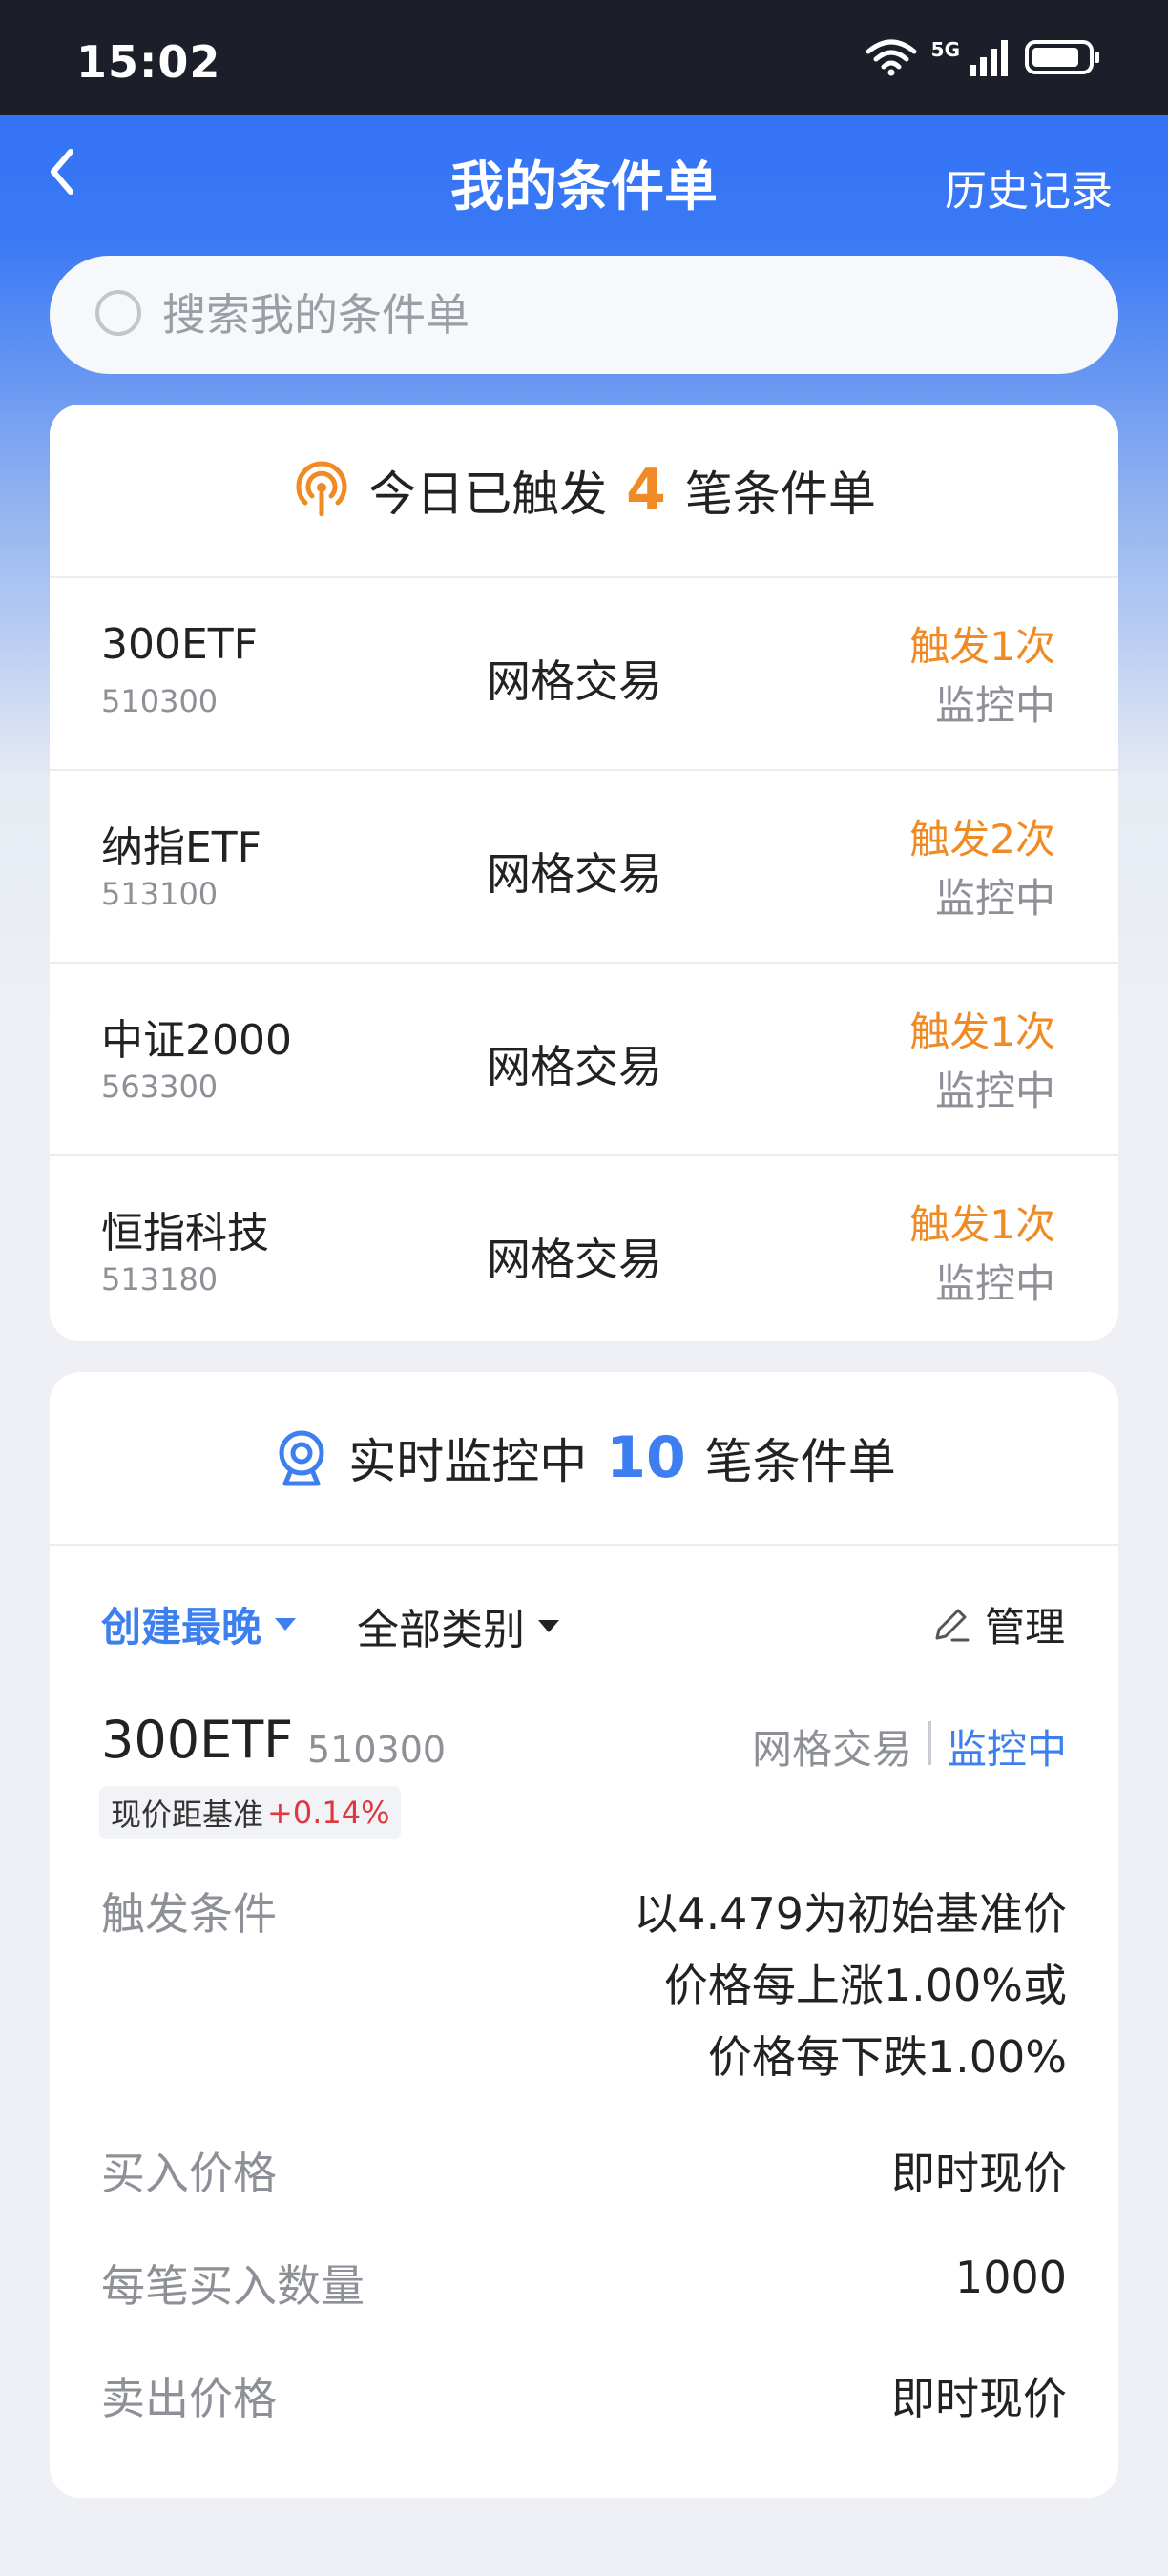 The height and width of the screenshot is (2576, 1168). What do you see at coordinates (301, 1458) in the screenshot?
I see `webcam-icon` at bounding box center [301, 1458].